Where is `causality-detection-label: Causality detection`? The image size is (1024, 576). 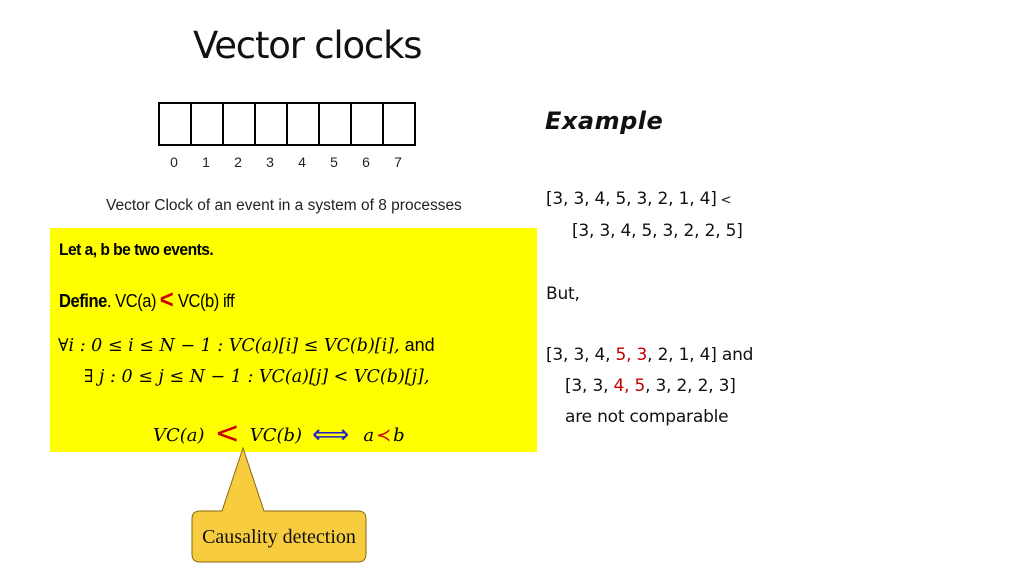 causality-detection-label: Causality detection is located at coordinates (279, 537).